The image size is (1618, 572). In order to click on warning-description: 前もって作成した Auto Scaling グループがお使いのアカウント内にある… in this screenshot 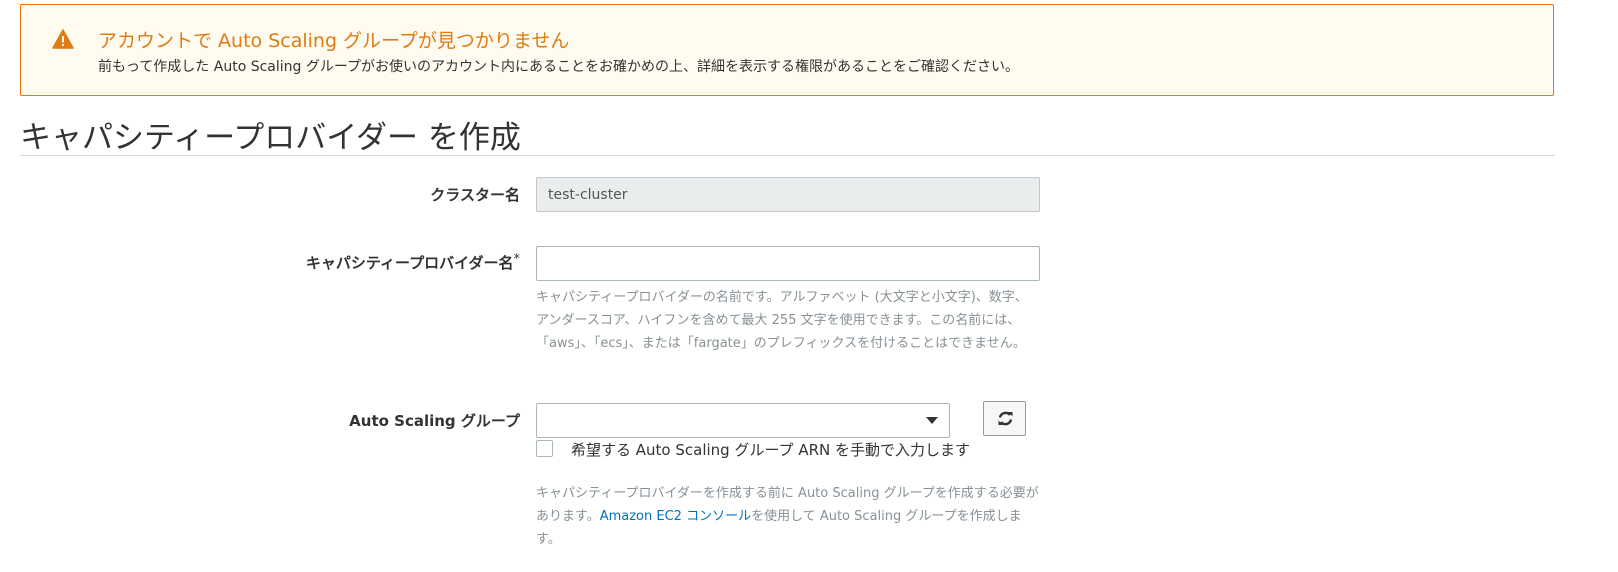, I will do `click(559, 67)`.